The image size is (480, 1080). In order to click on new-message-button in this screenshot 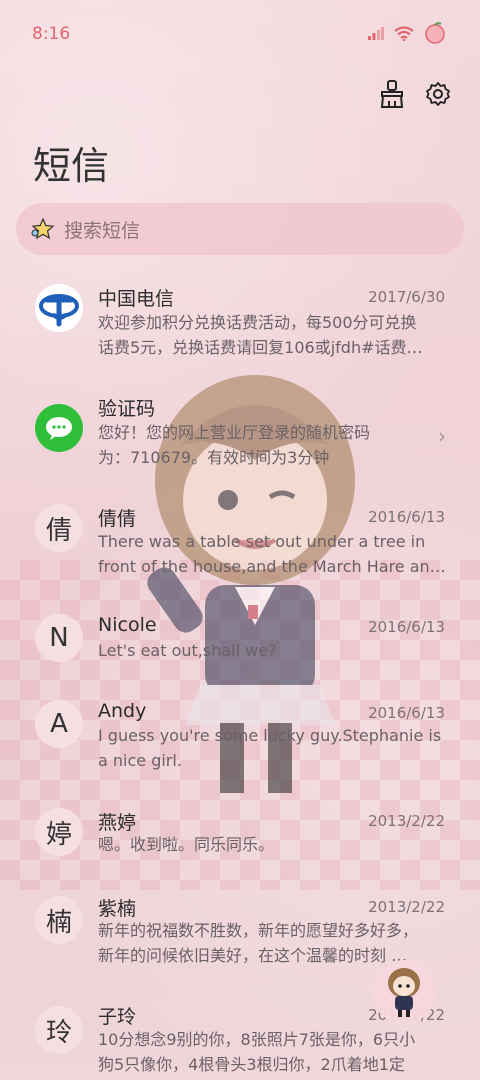, I will do `click(404, 992)`.